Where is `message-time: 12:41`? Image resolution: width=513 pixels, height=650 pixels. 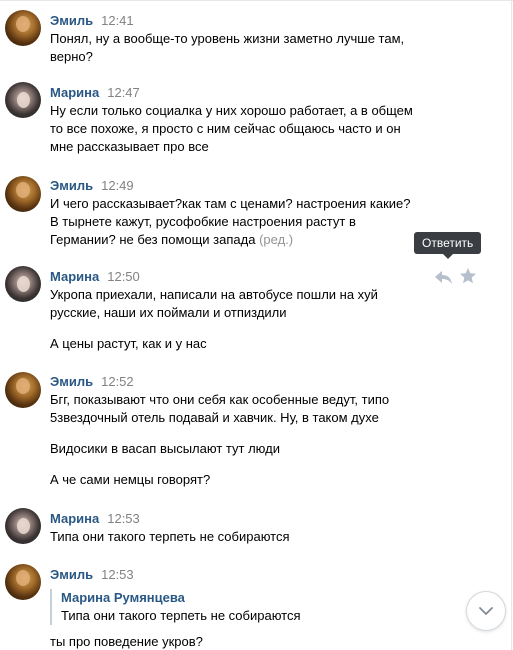 message-time: 12:41 is located at coordinates (117, 20).